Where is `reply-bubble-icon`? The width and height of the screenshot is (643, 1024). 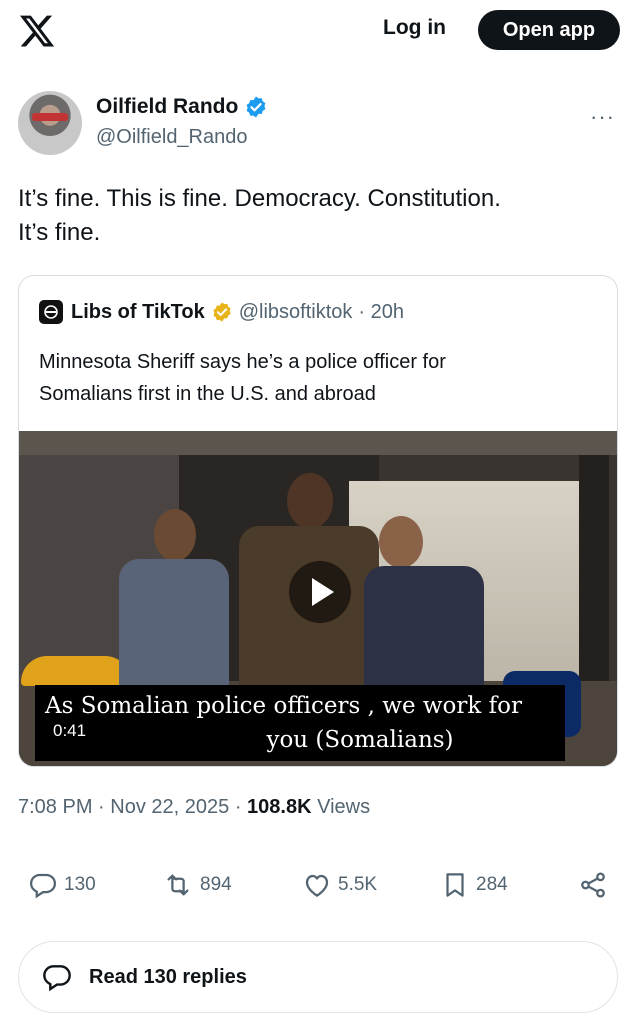 reply-bubble-icon is located at coordinates (57, 978).